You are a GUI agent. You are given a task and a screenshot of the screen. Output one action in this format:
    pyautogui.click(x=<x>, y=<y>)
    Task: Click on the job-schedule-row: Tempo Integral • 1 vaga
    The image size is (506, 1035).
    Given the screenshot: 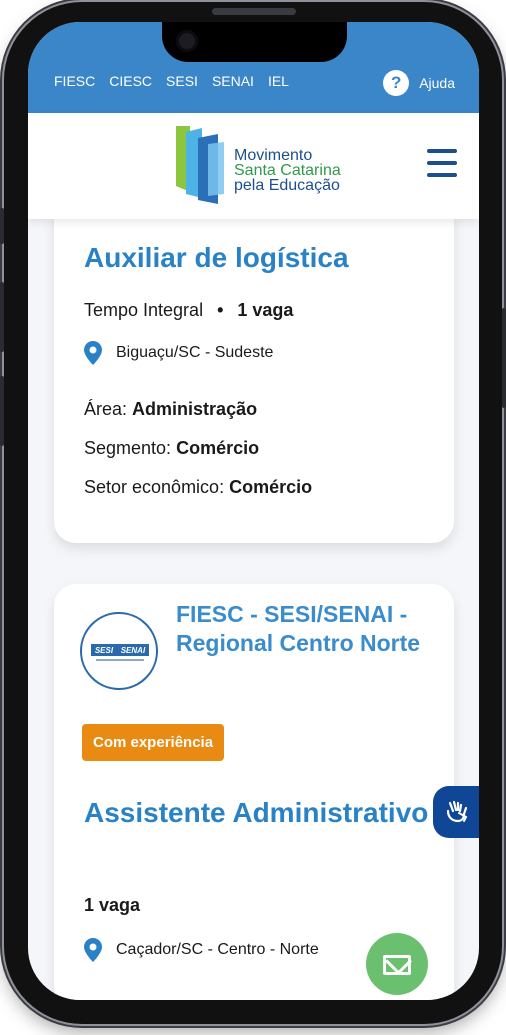 What is the action you would take?
    pyautogui.click(x=188, y=310)
    